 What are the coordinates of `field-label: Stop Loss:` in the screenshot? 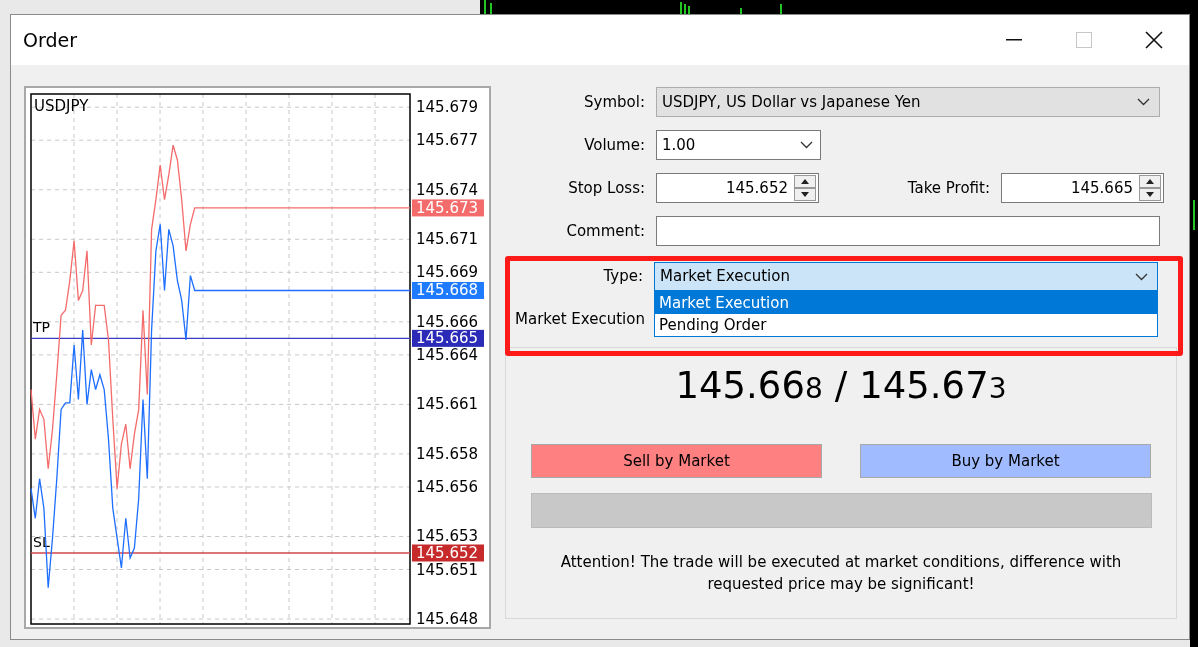 It's located at (606, 188).